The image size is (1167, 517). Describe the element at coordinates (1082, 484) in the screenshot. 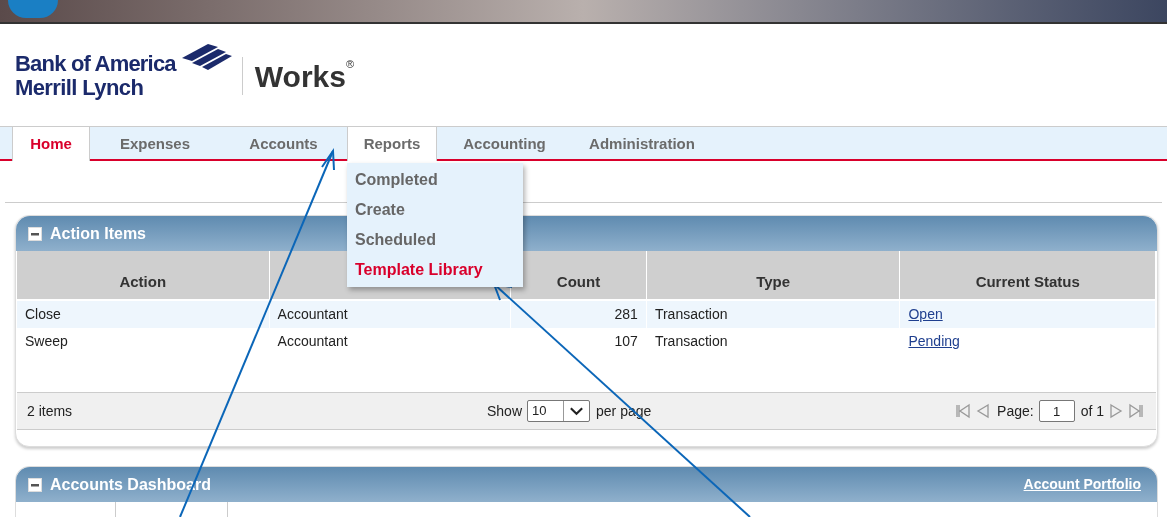

I see `portfolio-link: Account Portfolio` at that location.